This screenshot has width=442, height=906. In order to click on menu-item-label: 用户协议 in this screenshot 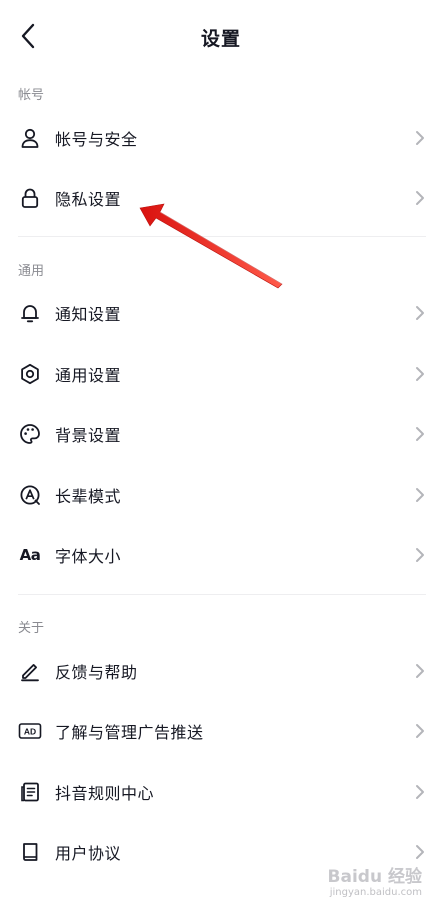, I will do `click(88, 853)`.